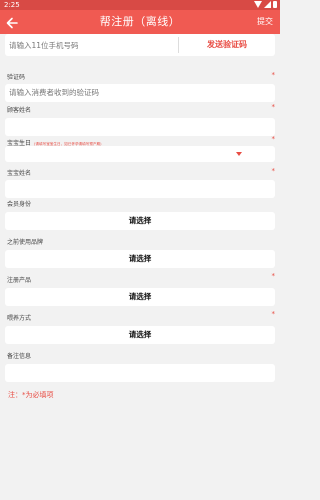 The width and height of the screenshot is (320, 500). Describe the element at coordinates (89, 45) in the screenshot. I see `phone-input` at that location.